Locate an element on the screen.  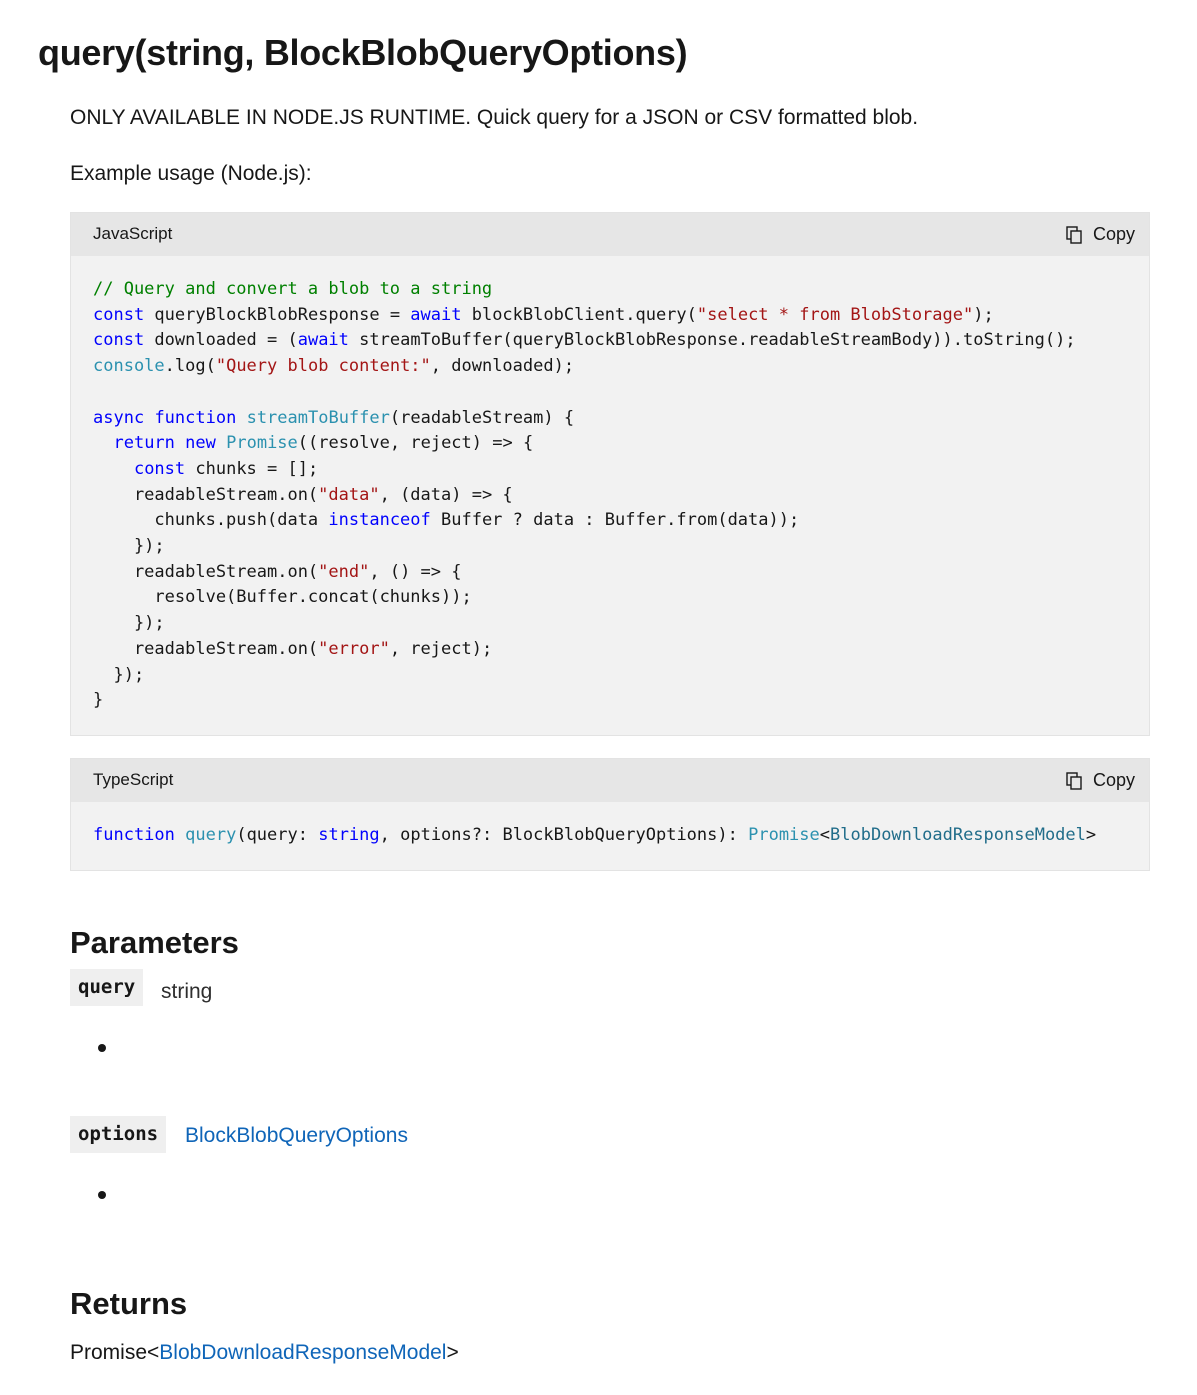
returns-heading: Returns is located at coordinates (129, 1303).